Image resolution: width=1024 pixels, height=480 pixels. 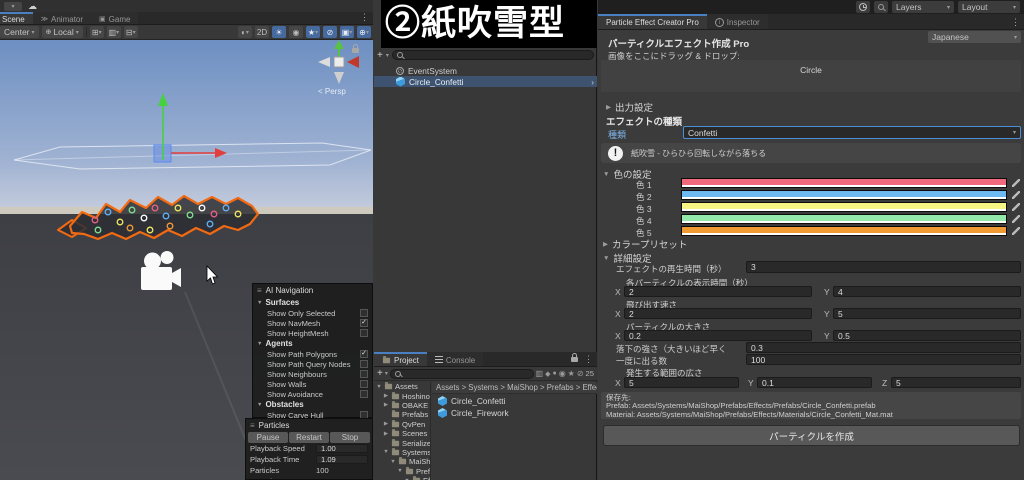 What do you see at coordinates (402, 452) in the screenshot?
I see `tree-item: ▼ Systems` at bounding box center [402, 452].